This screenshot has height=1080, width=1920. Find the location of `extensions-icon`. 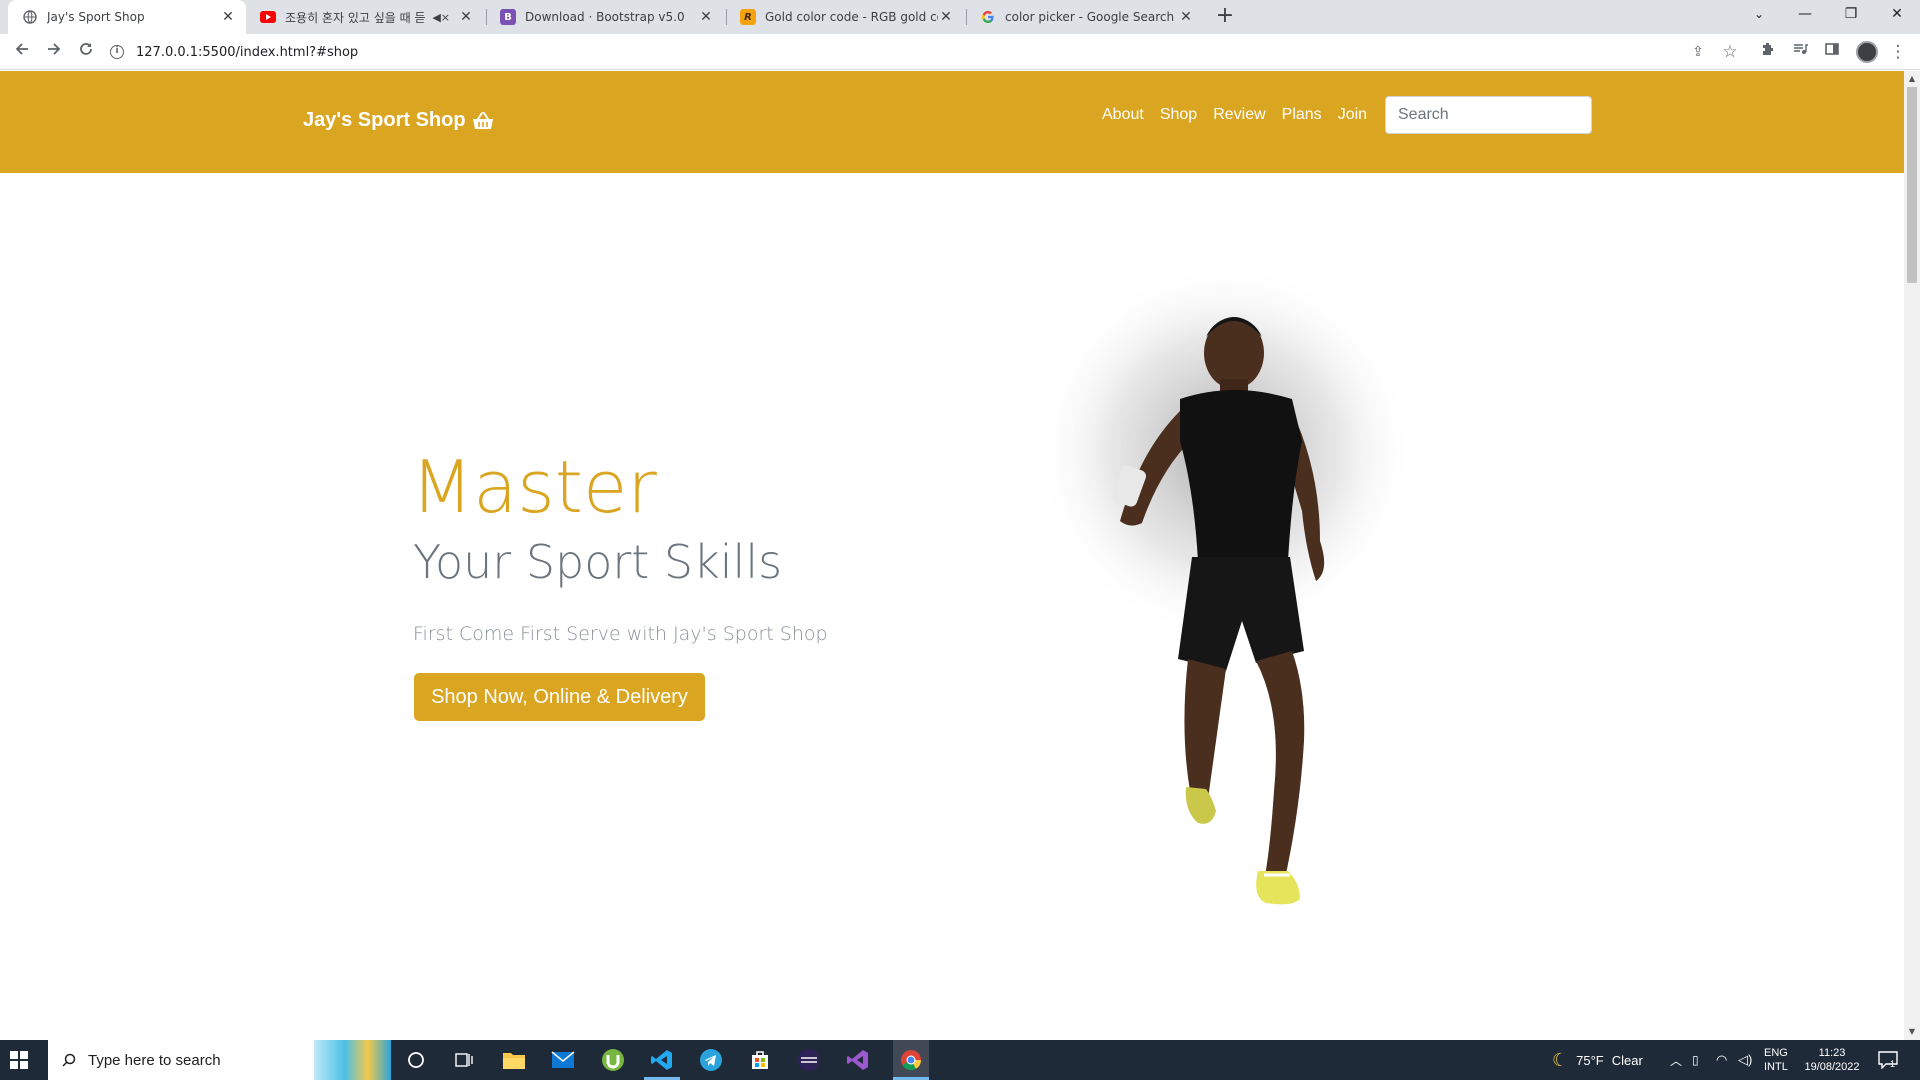

extensions-icon is located at coordinates (1768, 52).